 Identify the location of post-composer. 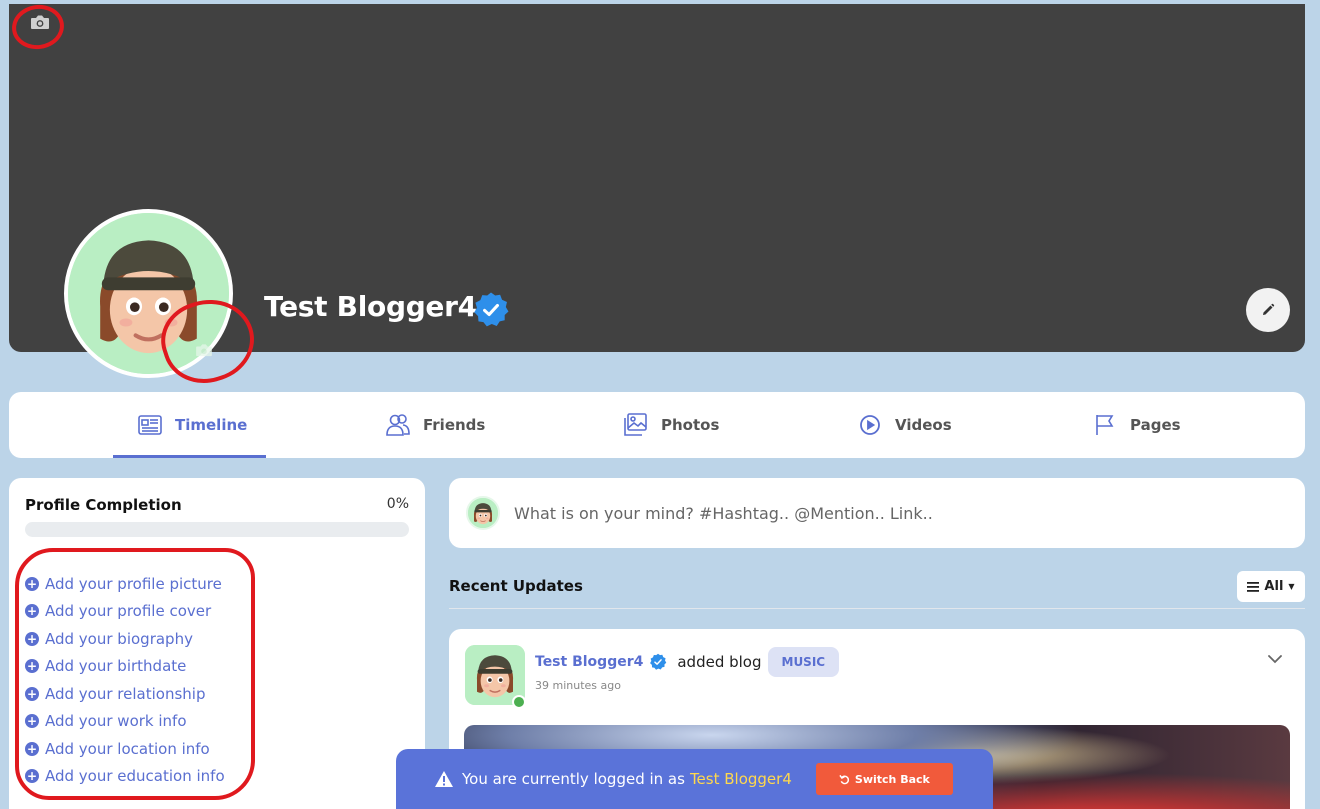
(877, 513).